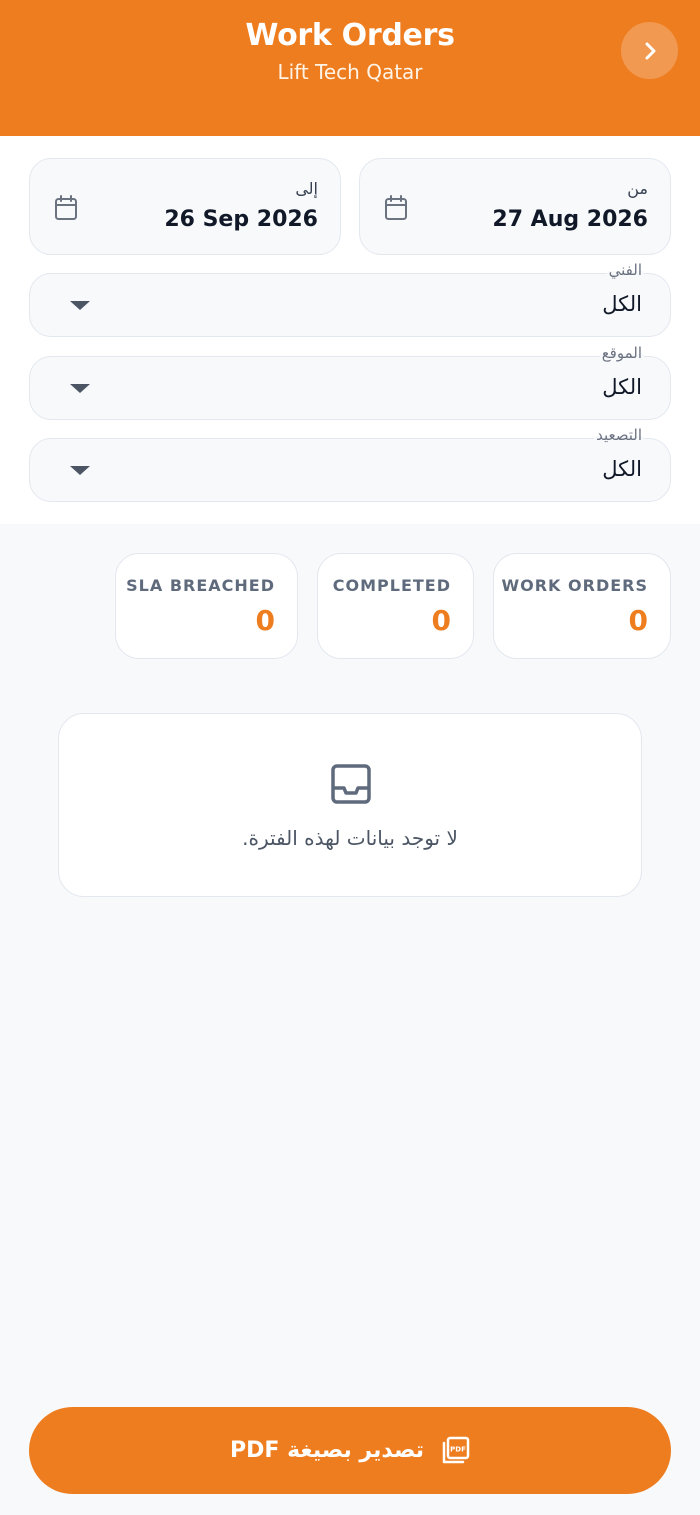 This screenshot has width=700, height=1515. What do you see at coordinates (621, 353) in the screenshot?
I see `location-label: الموقع` at bounding box center [621, 353].